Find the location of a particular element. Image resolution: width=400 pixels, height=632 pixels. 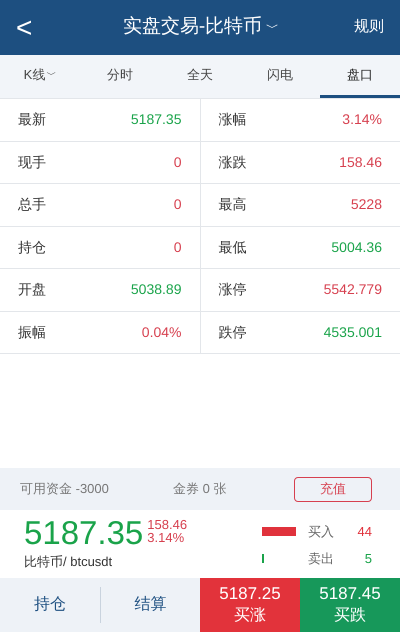

field-value: 5187.35 is located at coordinates (156, 120).